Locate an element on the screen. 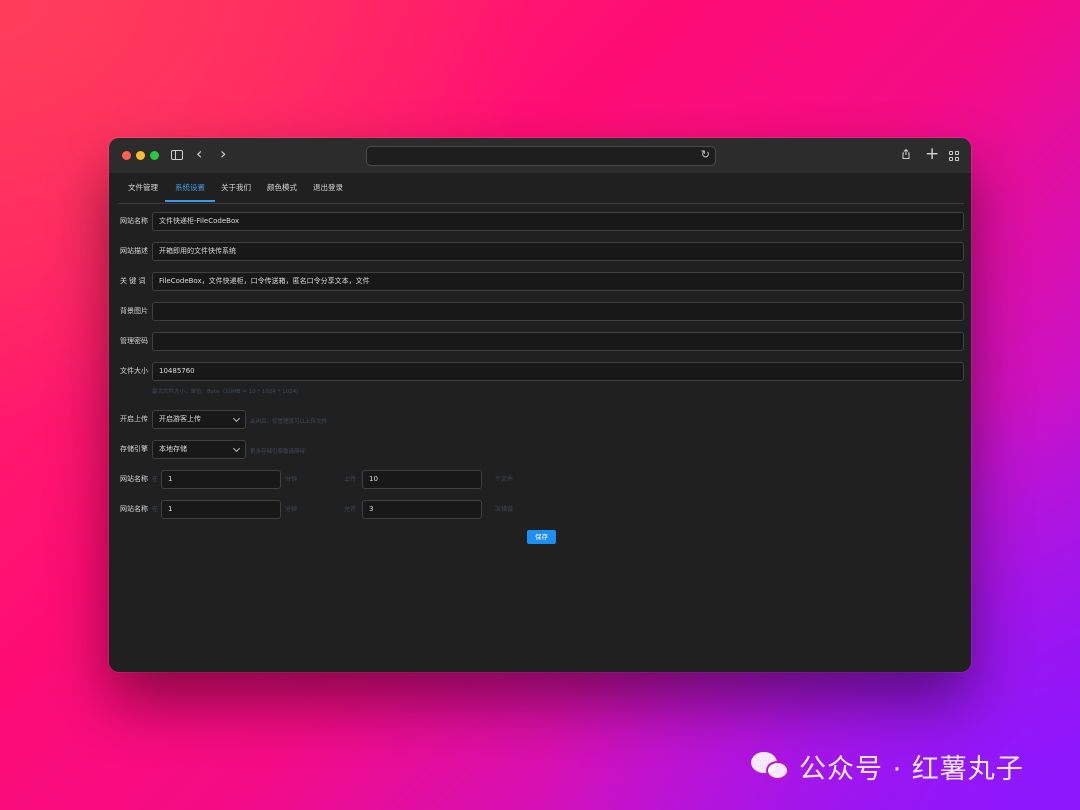 The image size is (1080, 810). share-icon is located at coordinates (906, 154).